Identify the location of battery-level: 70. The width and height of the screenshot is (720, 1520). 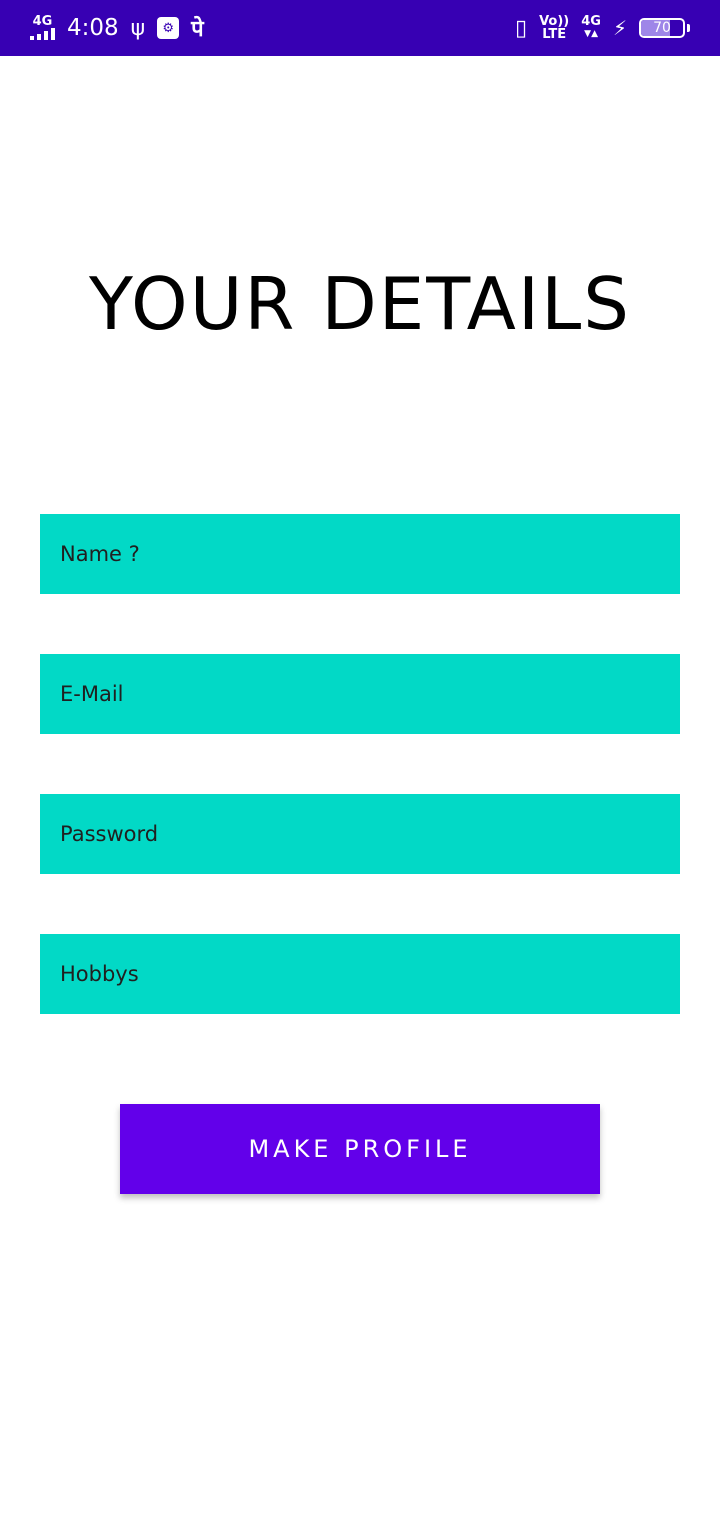
(662, 28).